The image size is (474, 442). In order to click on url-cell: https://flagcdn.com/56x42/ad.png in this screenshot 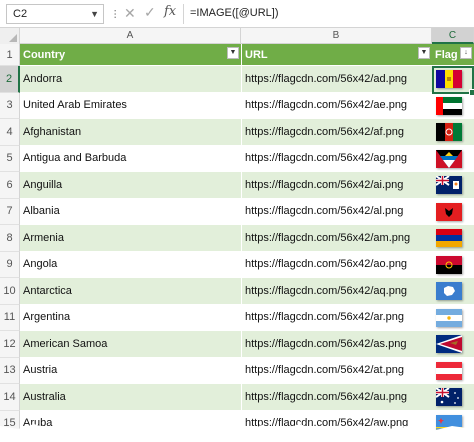, I will do `click(336, 79)`.